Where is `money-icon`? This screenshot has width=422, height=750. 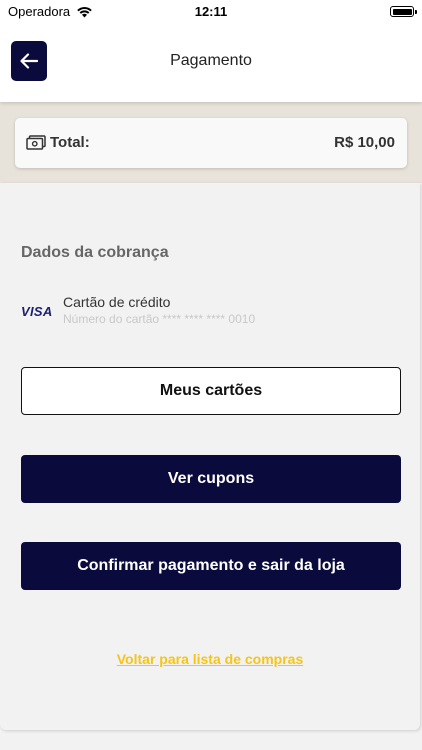 money-icon is located at coordinates (36, 142).